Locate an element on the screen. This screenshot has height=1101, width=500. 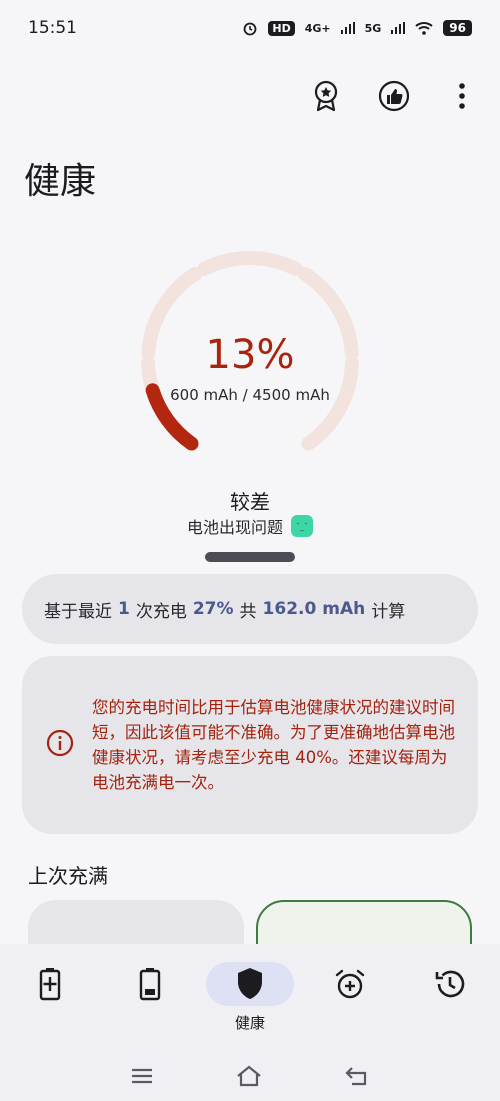
status-time: 15:51 is located at coordinates (52, 28).